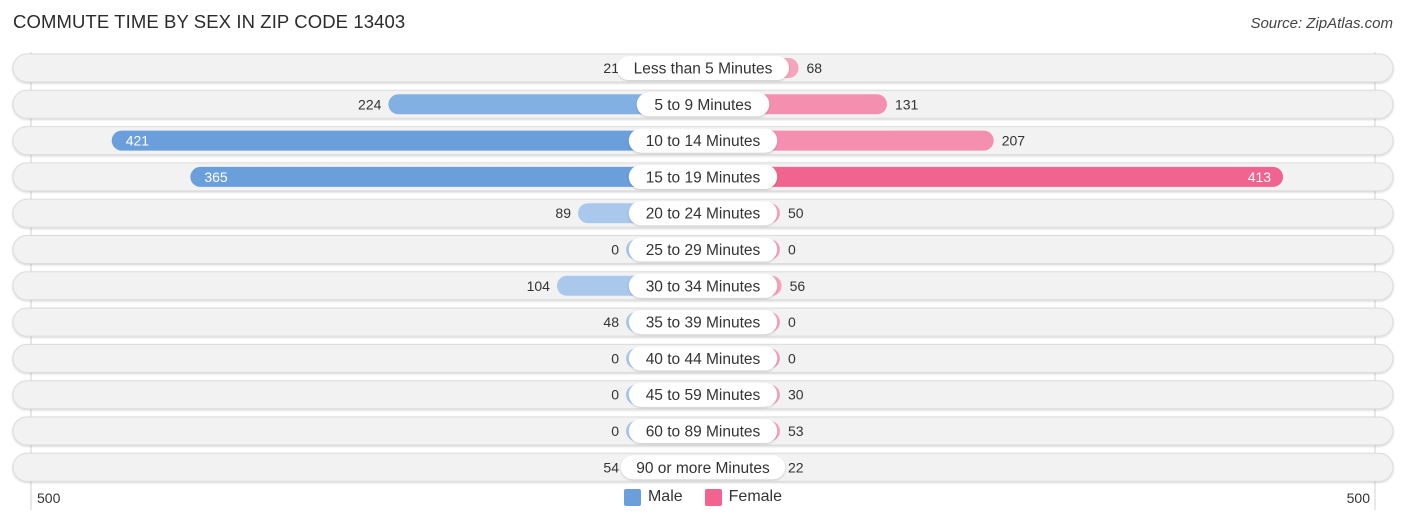 Image resolution: width=1406 pixels, height=523 pixels. I want to click on value-label-male: 48, so click(611, 322).